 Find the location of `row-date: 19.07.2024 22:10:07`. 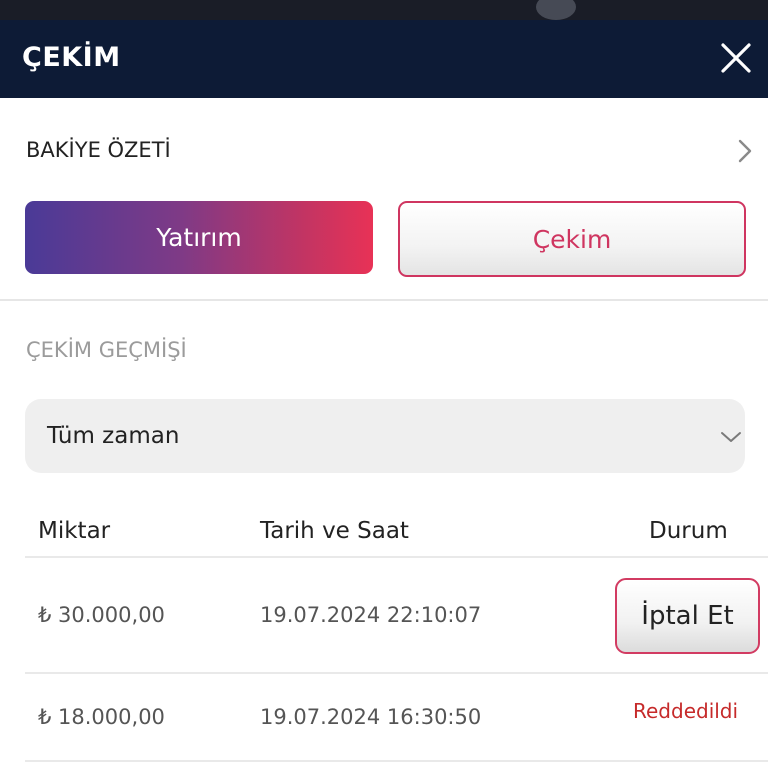

row-date: 19.07.2024 22:10:07 is located at coordinates (371, 615).